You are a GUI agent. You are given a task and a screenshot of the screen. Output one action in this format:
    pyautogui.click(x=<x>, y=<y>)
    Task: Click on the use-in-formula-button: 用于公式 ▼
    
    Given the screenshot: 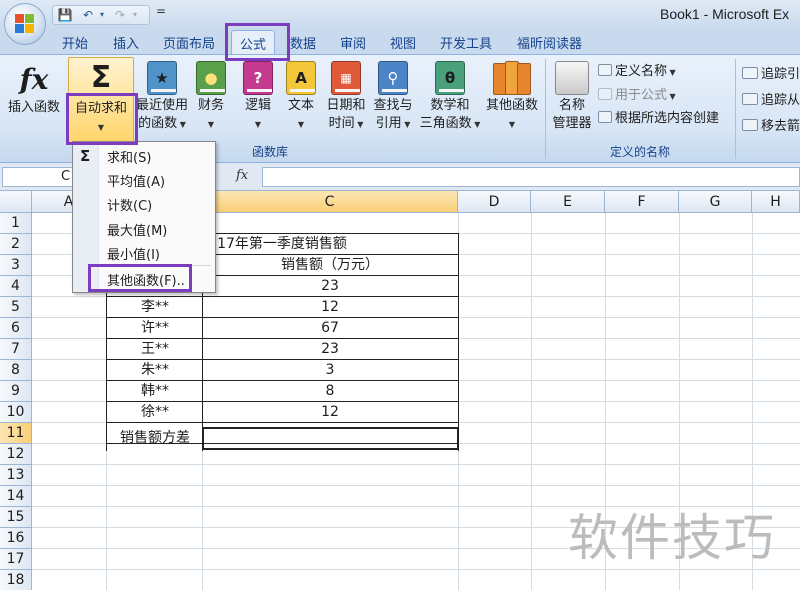 What is the action you would take?
    pyautogui.click(x=637, y=93)
    